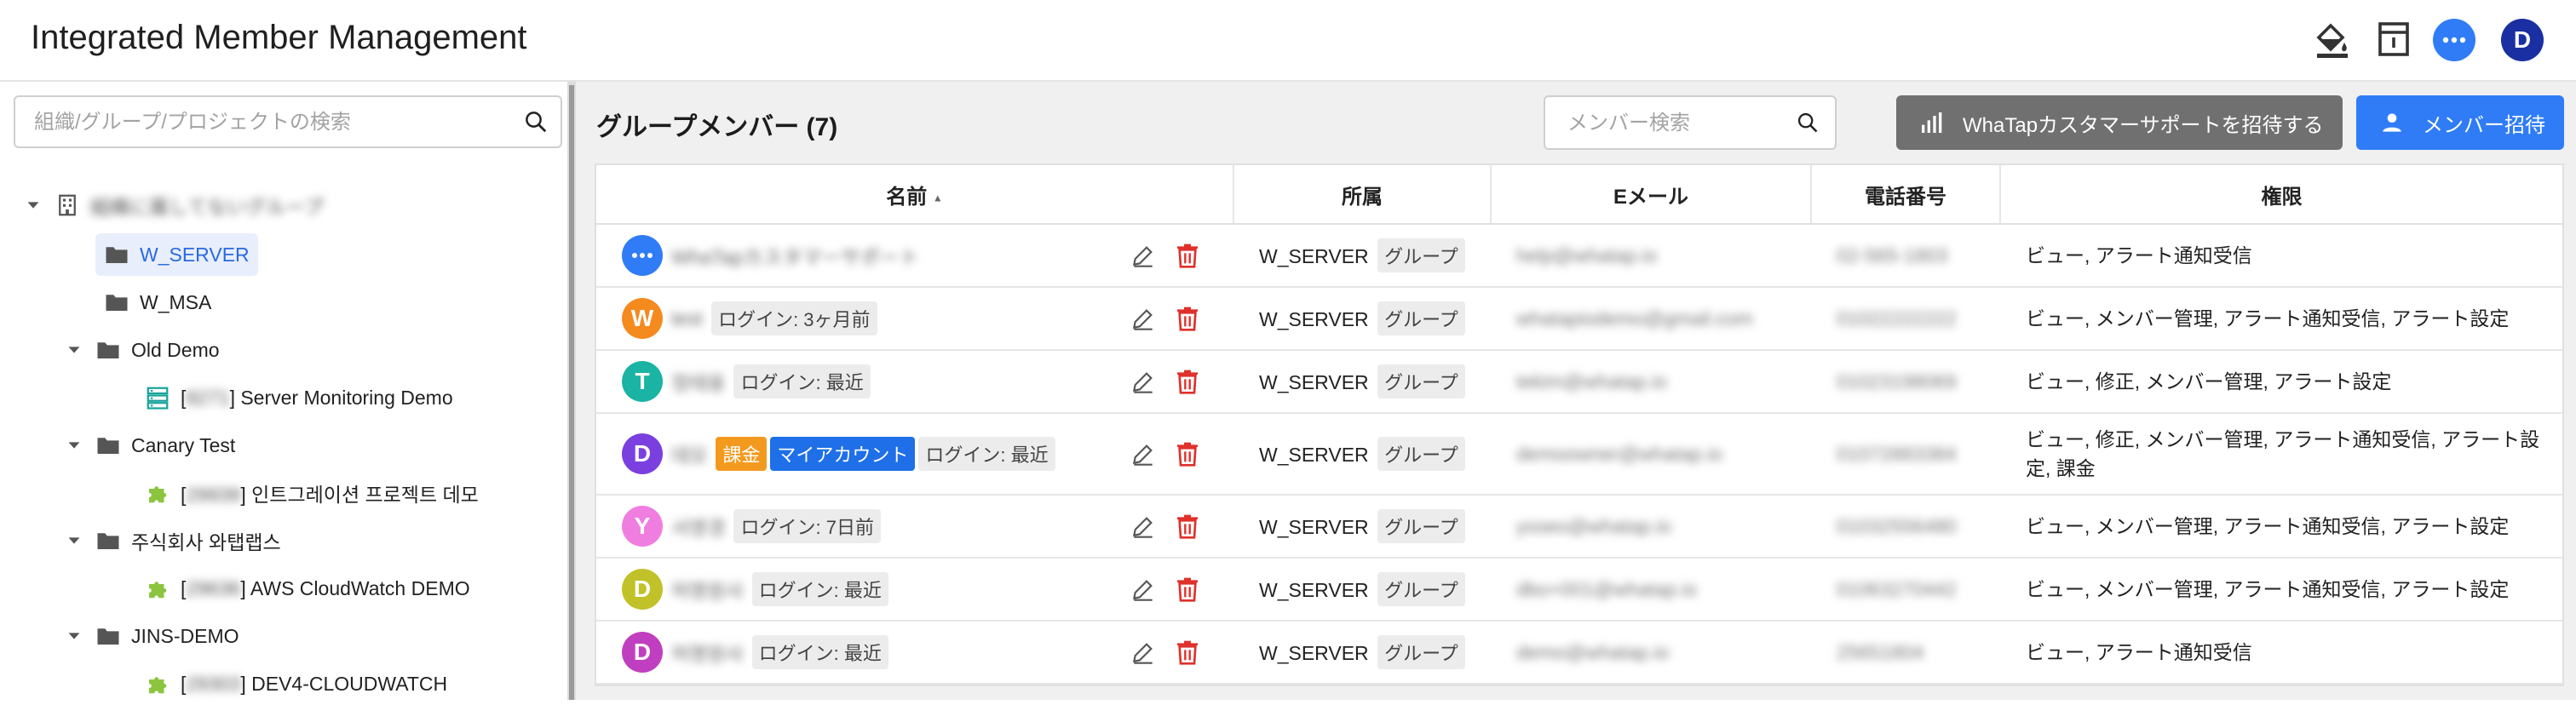  What do you see at coordinates (642, 381) in the screenshot?
I see `member-avatar: T` at bounding box center [642, 381].